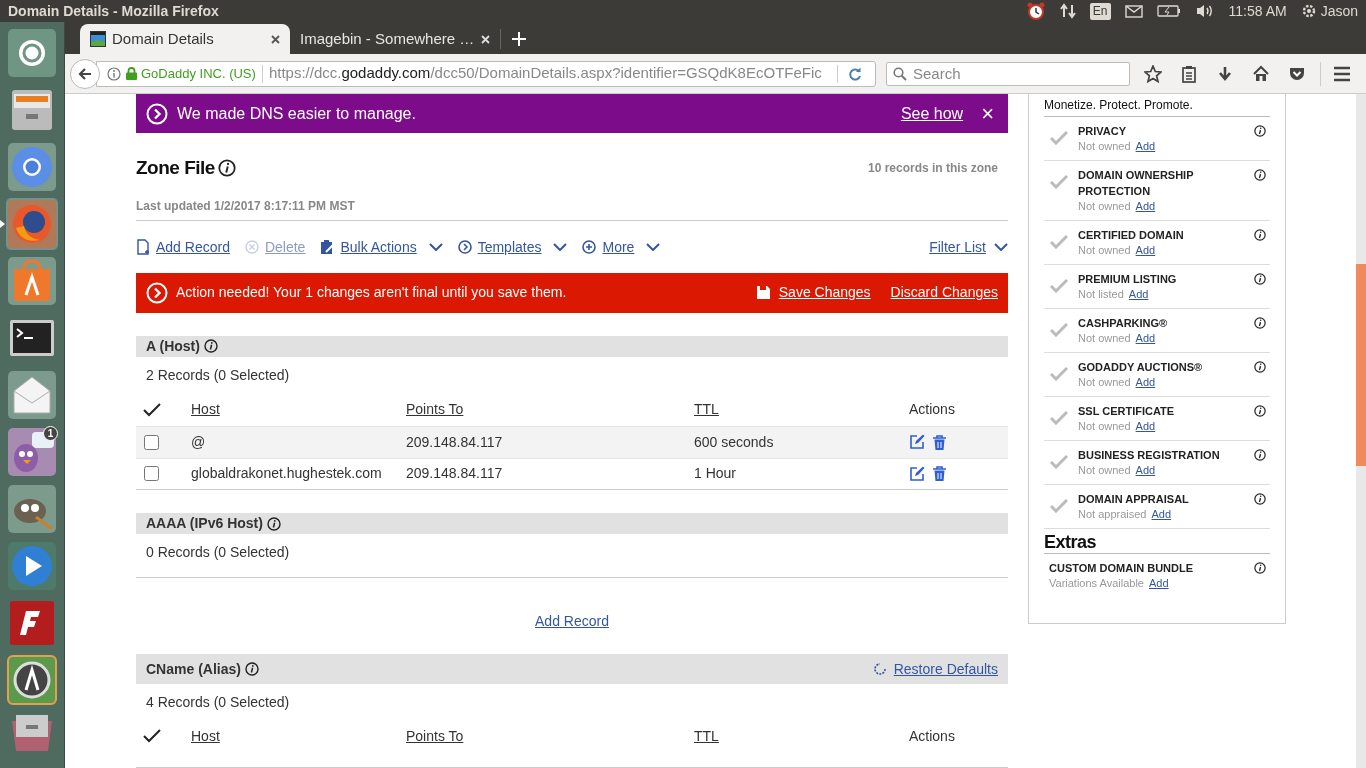  What do you see at coordinates (824, 293) in the screenshot?
I see `save-changes-link: Save Changes` at bounding box center [824, 293].